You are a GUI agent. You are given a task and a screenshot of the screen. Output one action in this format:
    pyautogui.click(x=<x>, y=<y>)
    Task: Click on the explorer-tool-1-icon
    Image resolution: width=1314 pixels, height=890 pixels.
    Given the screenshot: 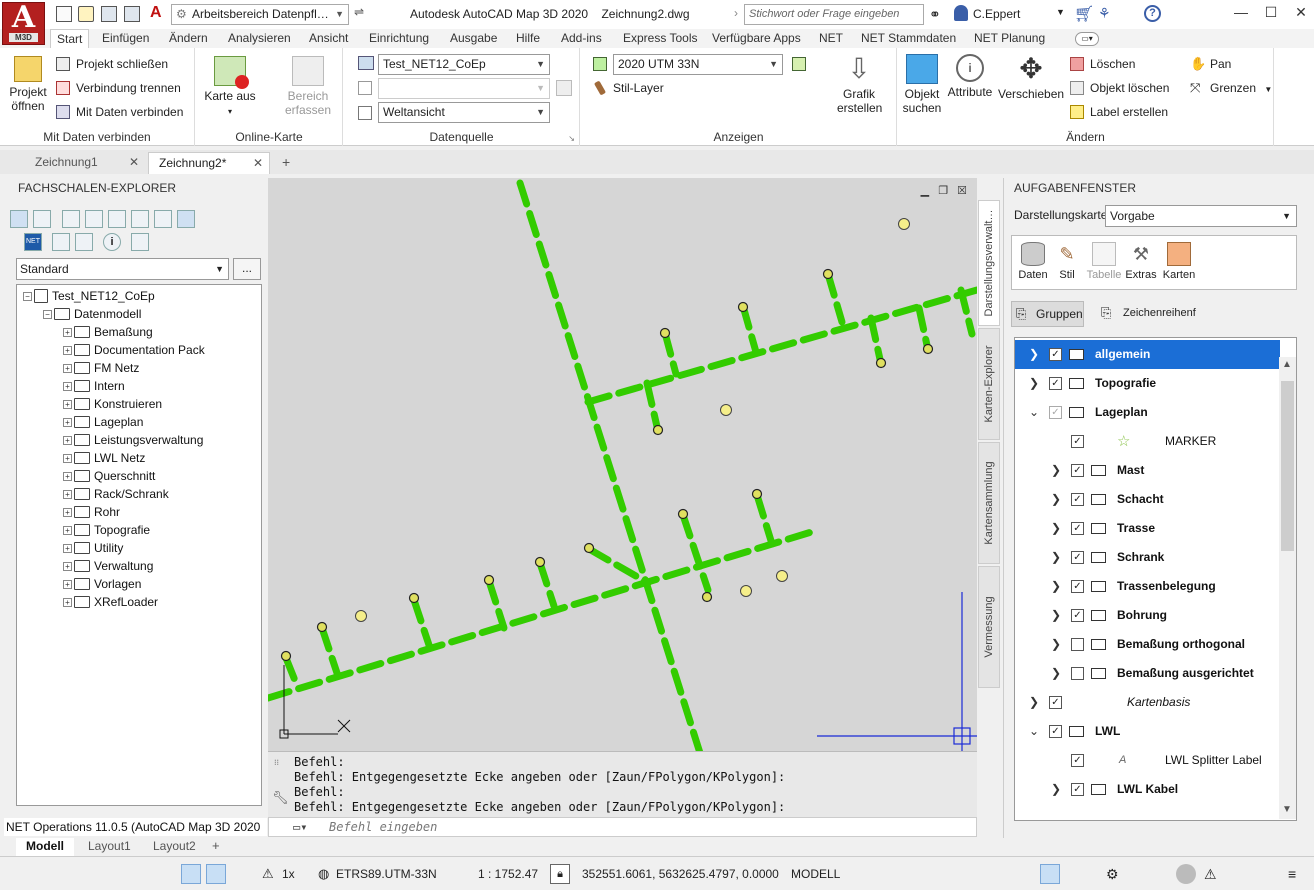 What is the action you would take?
    pyautogui.click(x=19, y=219)
    